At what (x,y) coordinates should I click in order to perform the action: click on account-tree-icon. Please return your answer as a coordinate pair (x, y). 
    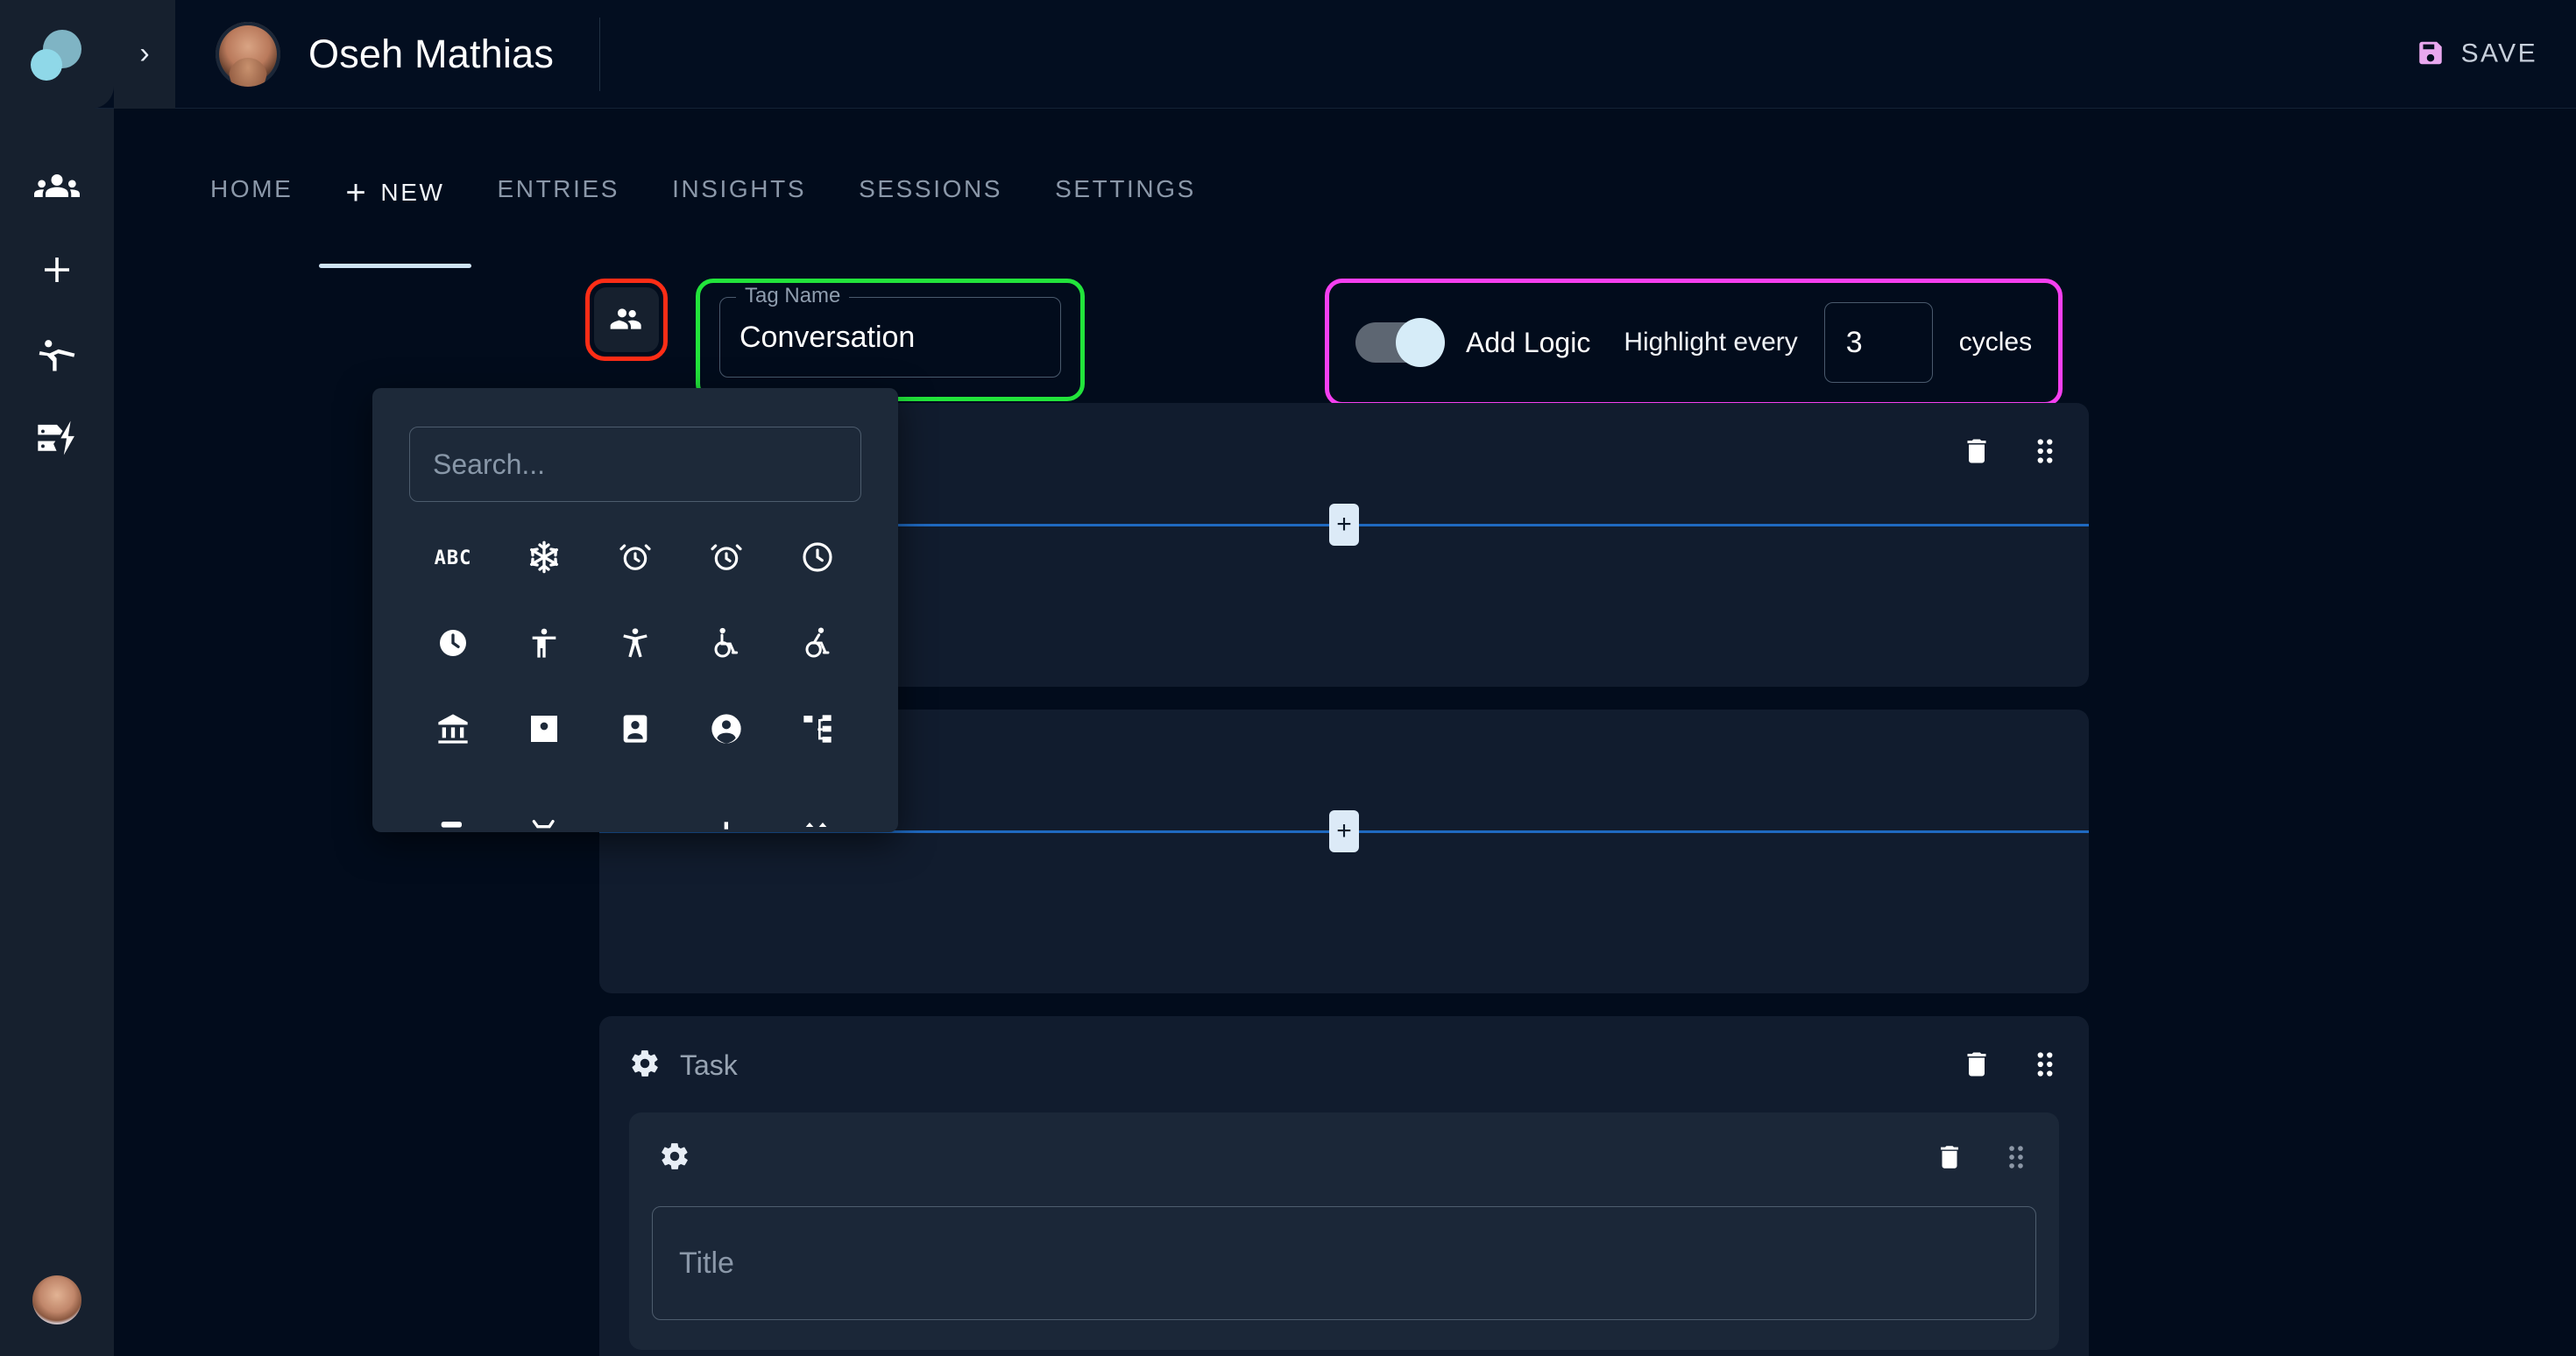
    Looking at the image, I should click on (817, 730).